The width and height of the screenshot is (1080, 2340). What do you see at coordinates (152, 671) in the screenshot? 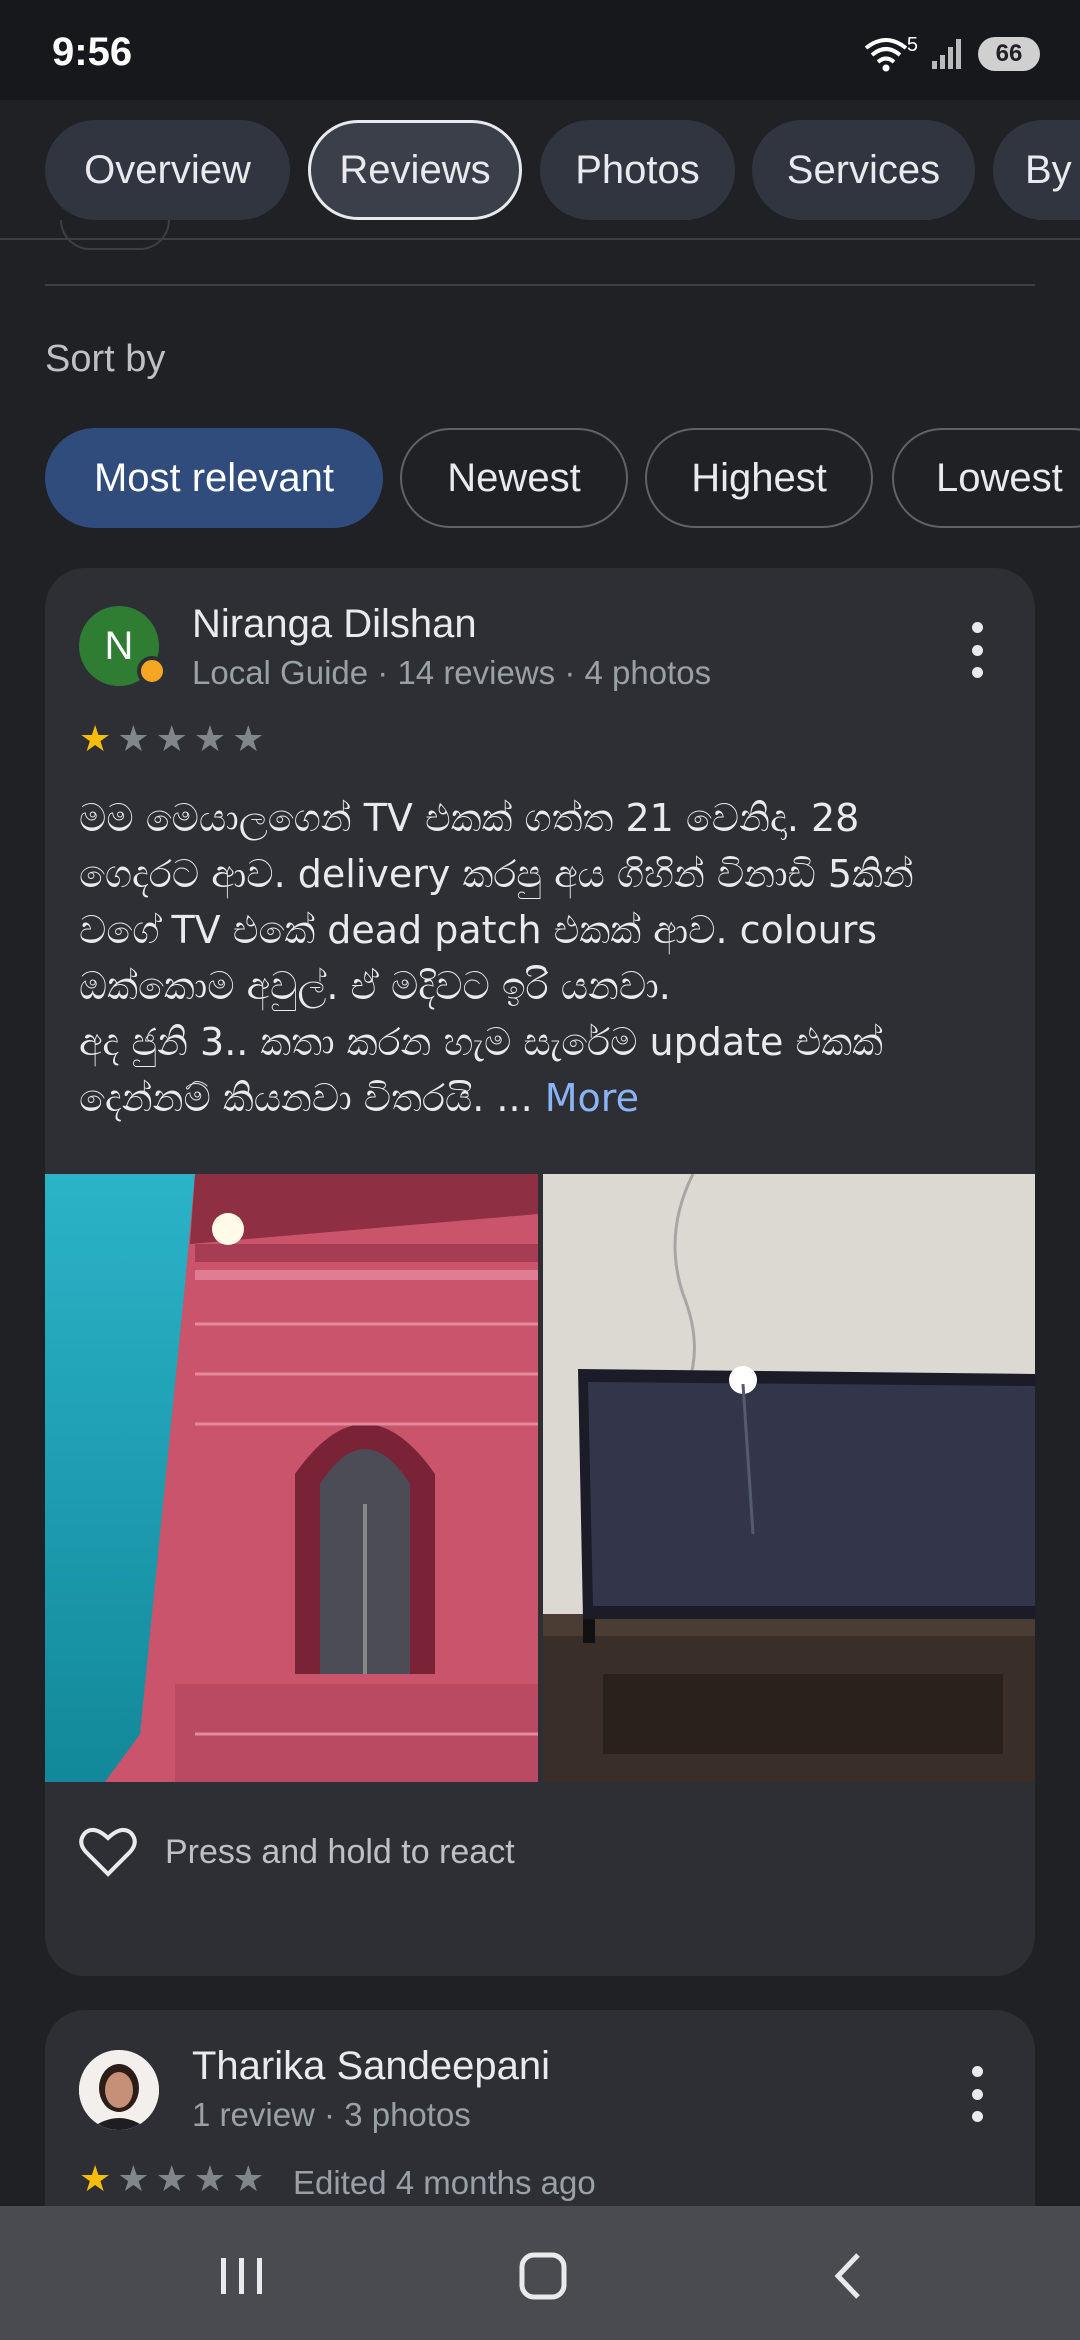
I see `local-guide-badge-icon` at bounding box center [152, 671].